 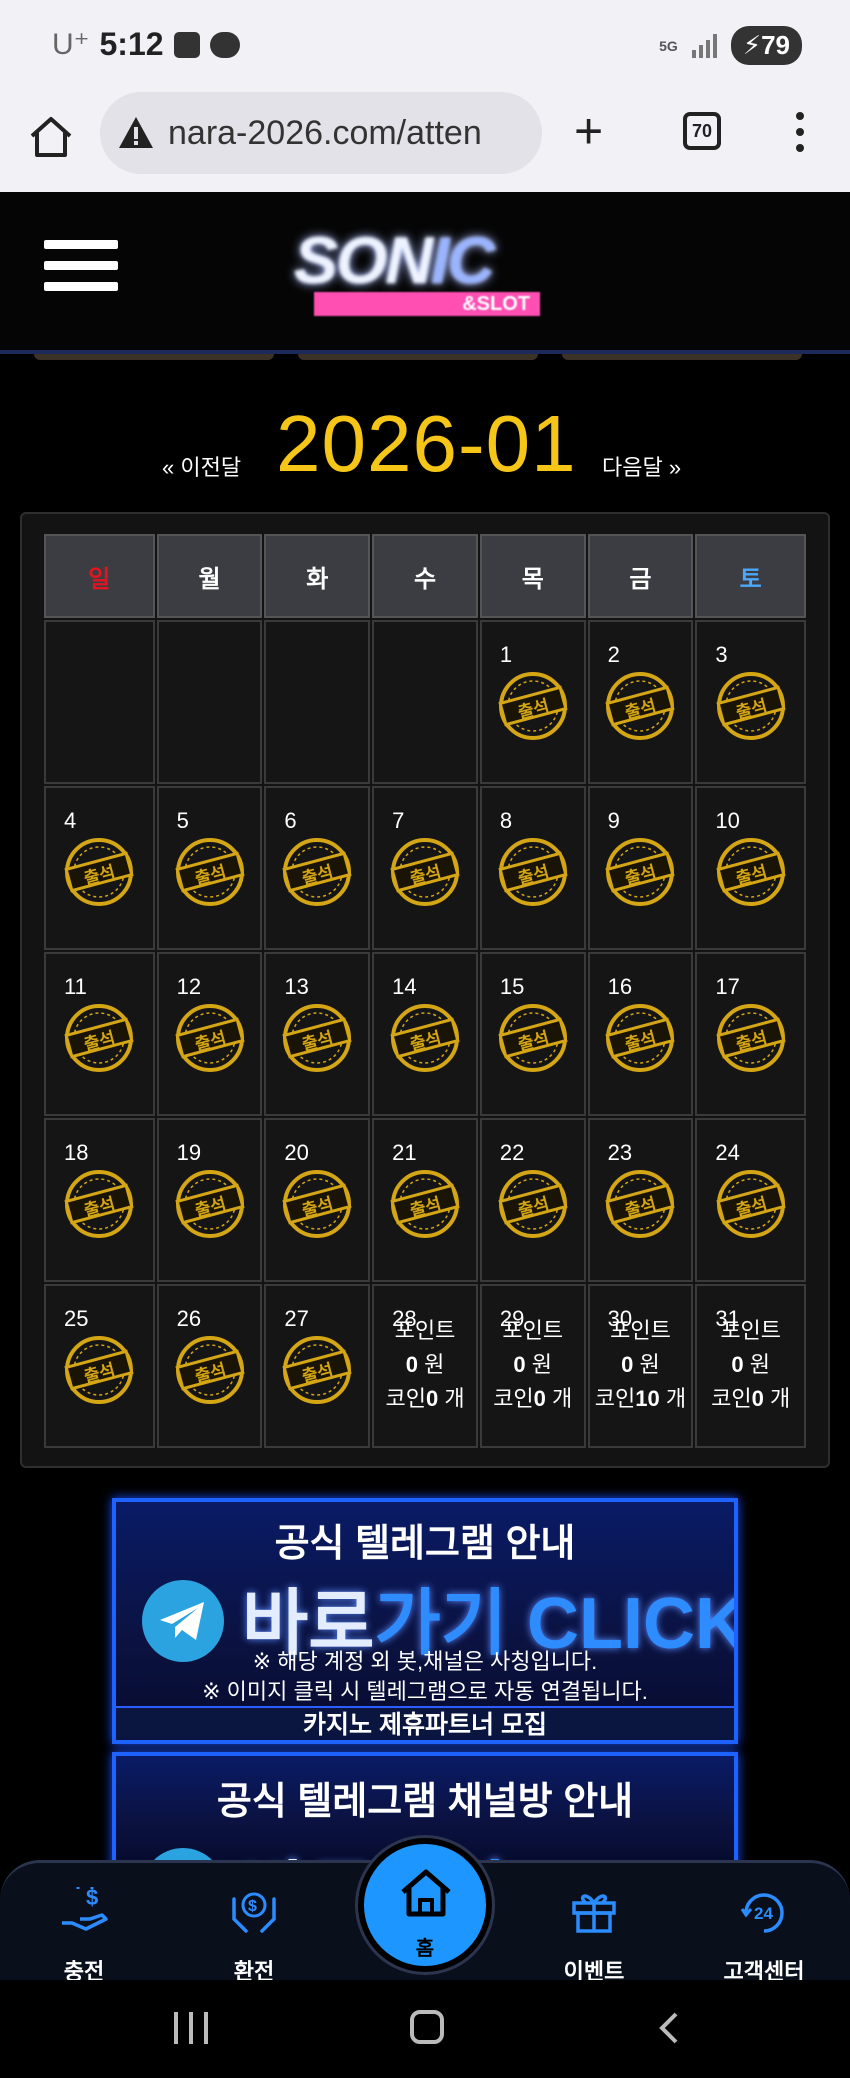 I want to click on day-cell: 22 출석, so click(x=532, y=1200).